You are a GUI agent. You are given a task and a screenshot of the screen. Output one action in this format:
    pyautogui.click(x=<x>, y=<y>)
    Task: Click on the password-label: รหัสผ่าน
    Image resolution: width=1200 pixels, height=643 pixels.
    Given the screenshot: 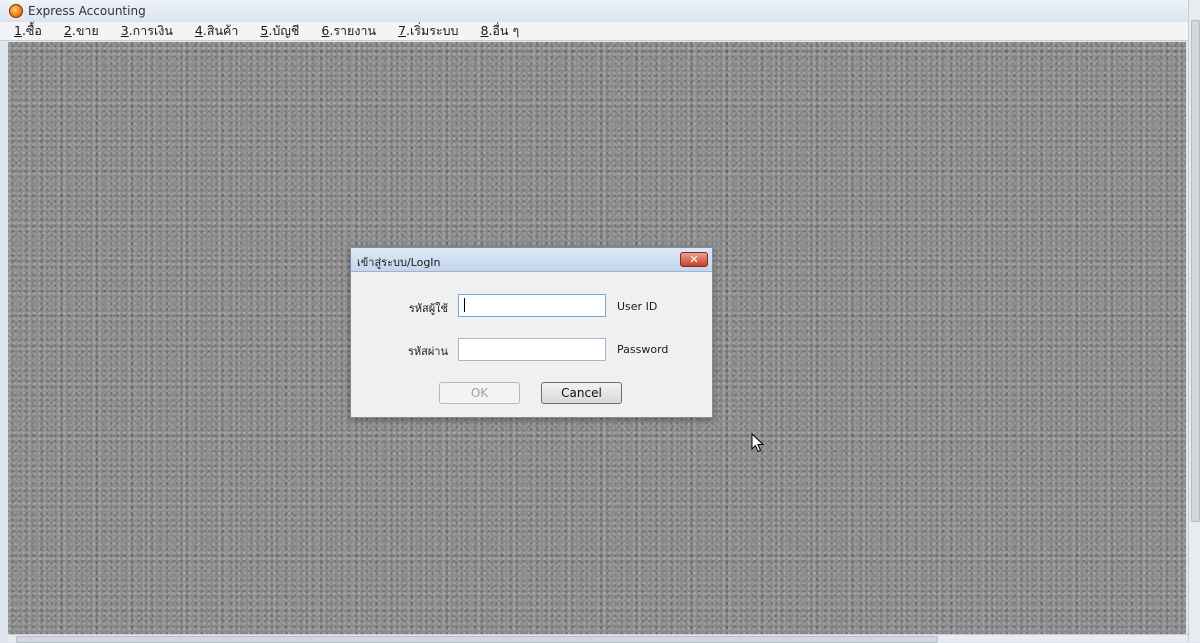 What is the action you would take?
    pyautogui.click(x=427, y=351)
    